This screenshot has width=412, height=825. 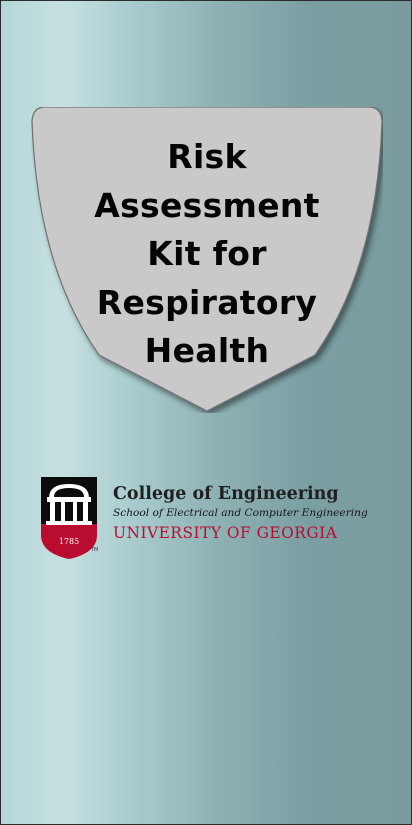 What do you see at coordinates (69, 541) in the screenshot?
I see `founding-year: 1785` at bounding box center [69, 541].